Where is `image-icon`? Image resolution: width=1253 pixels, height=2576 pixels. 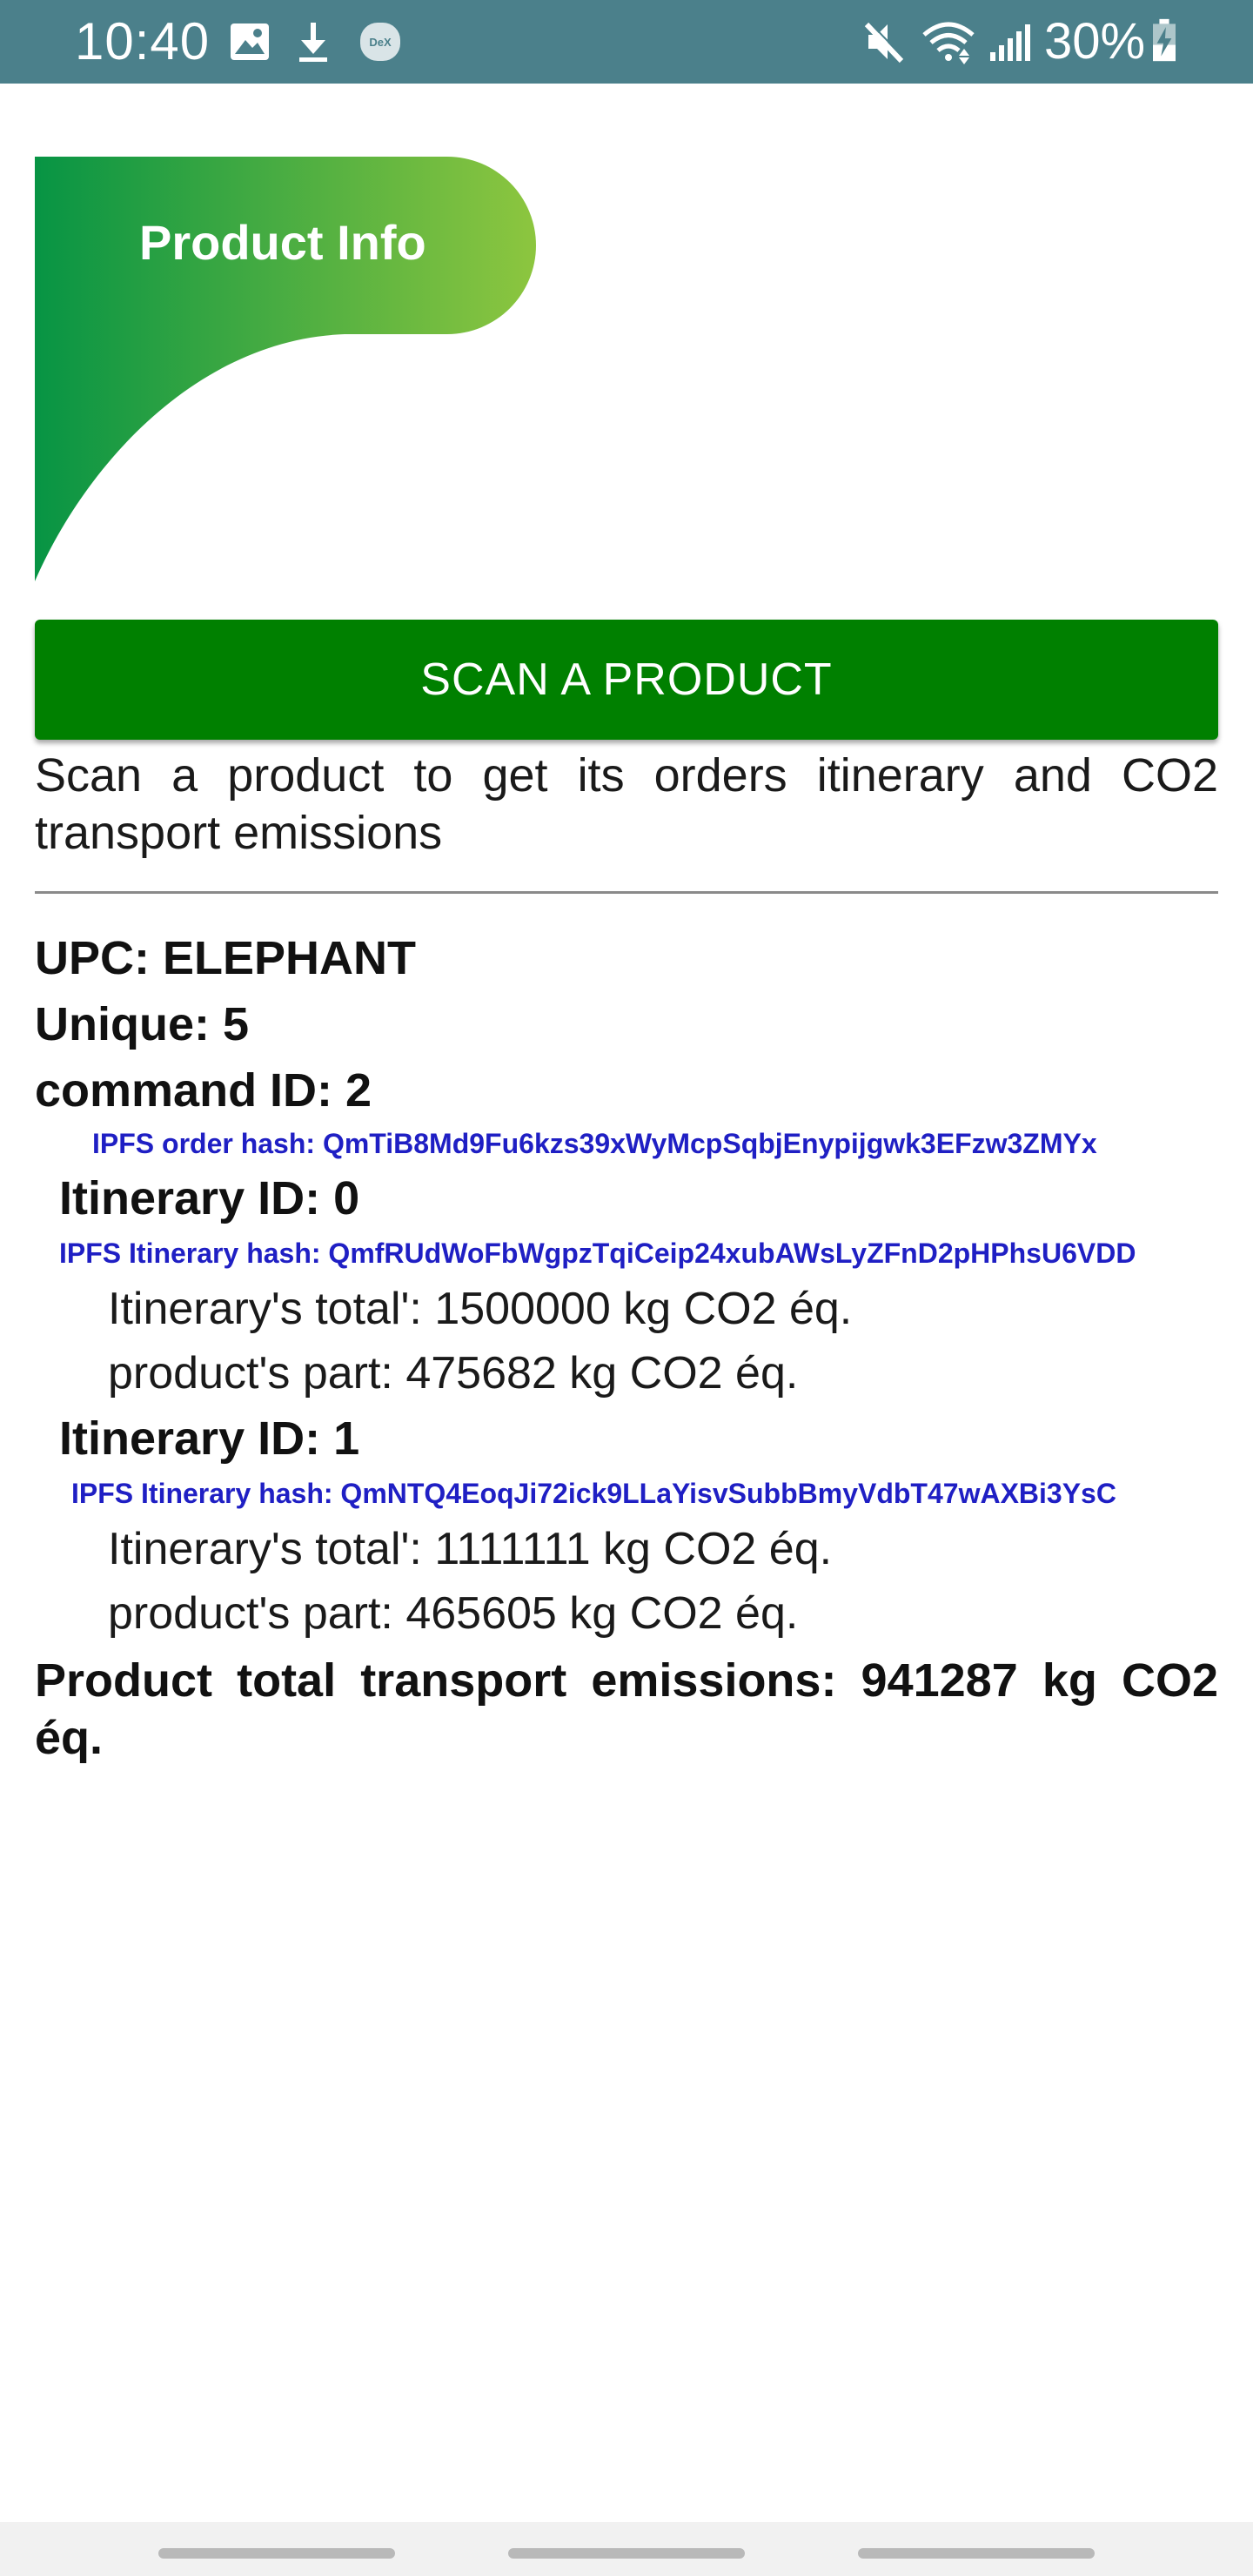 image-icon is located at coordinates (250, 41).